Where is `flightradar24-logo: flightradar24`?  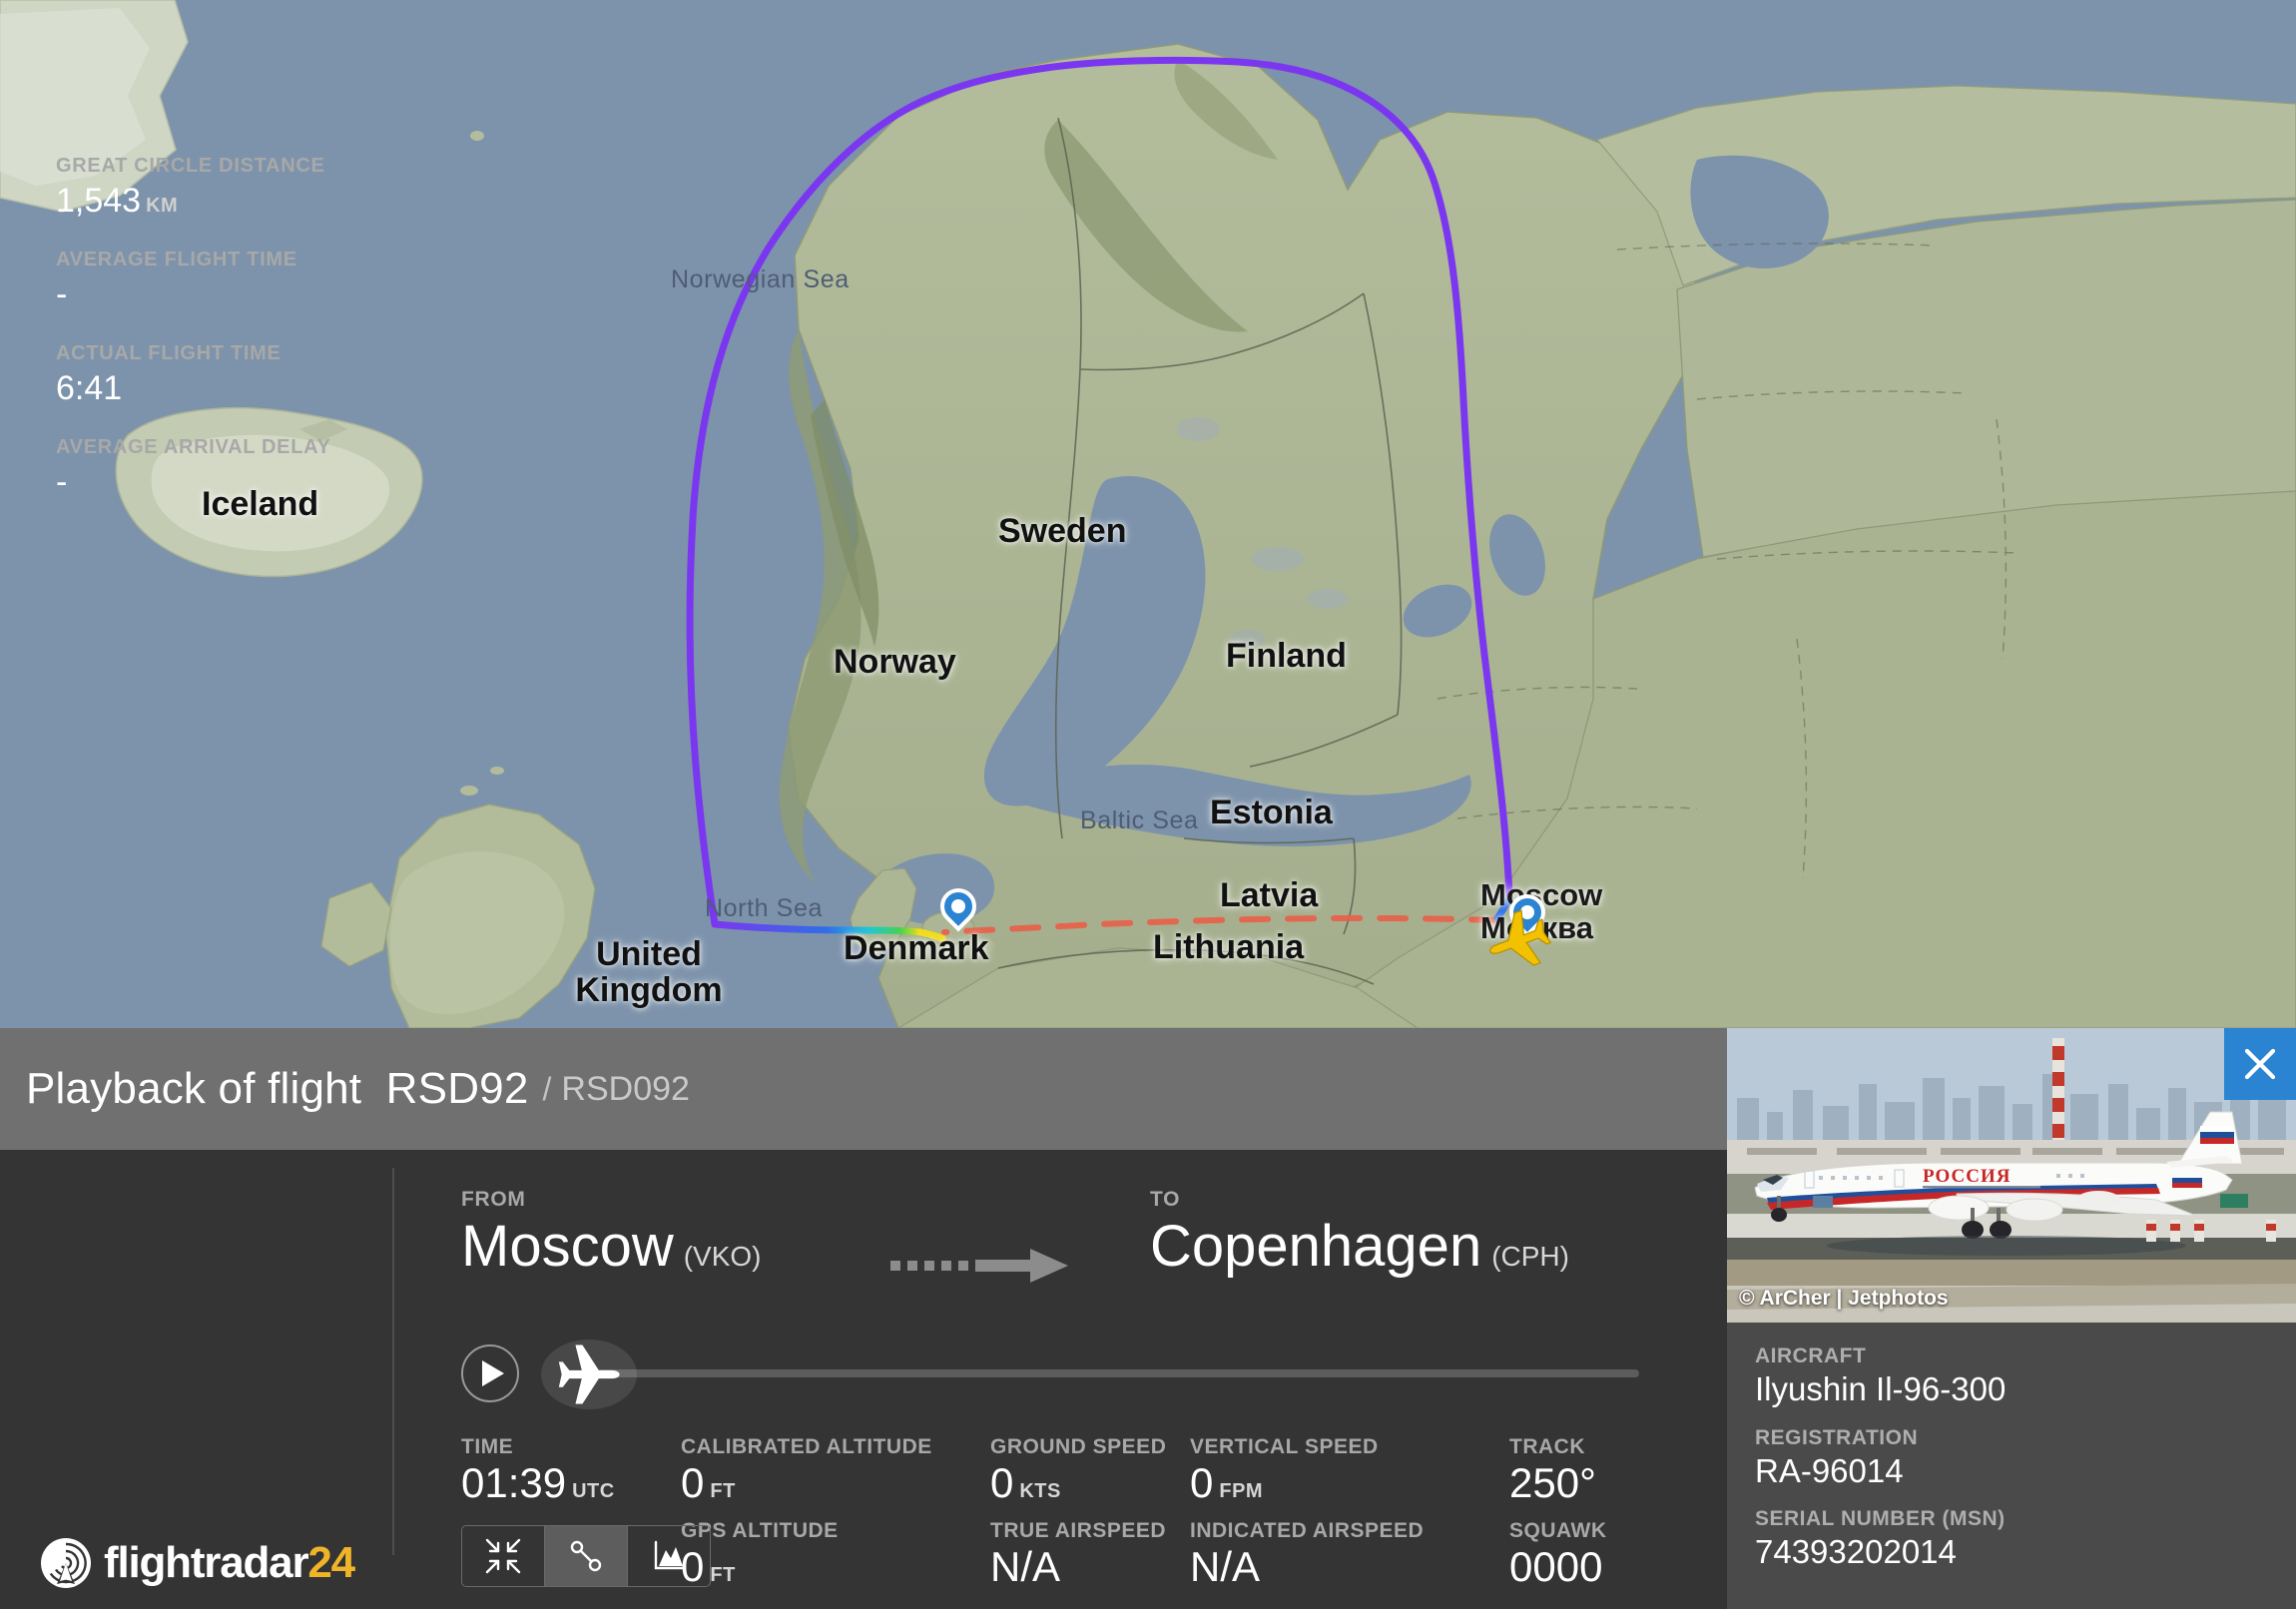 flightradar24-logo: flightradar24 is located at coordinates (198, 1563).